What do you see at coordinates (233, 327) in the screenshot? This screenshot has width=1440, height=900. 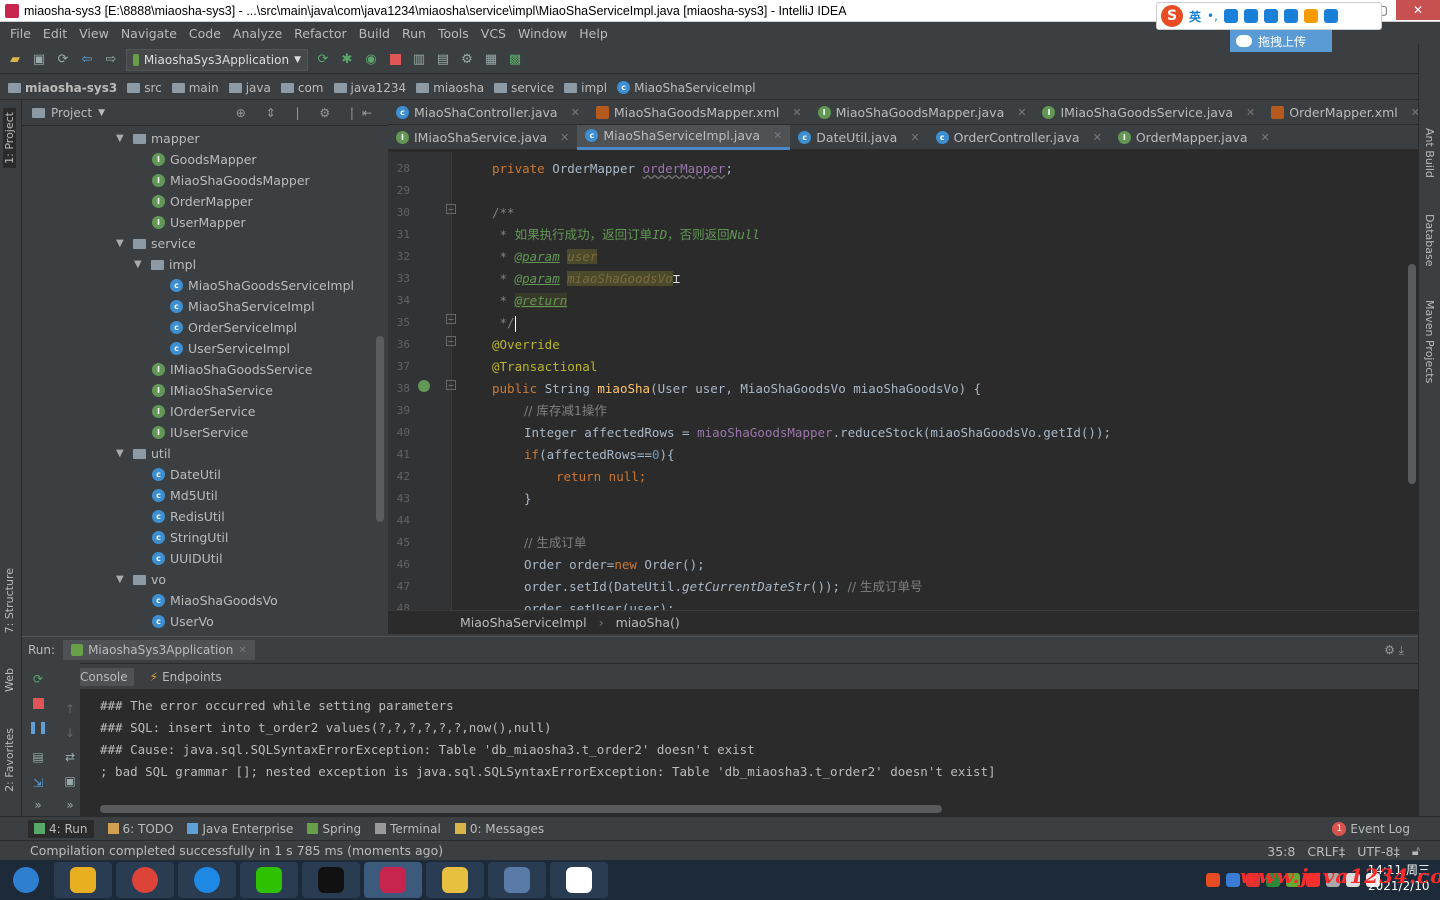 I see `tree-item-orderserviceimpl: c OrderServiceImpl` at bounding box center [233, 327].